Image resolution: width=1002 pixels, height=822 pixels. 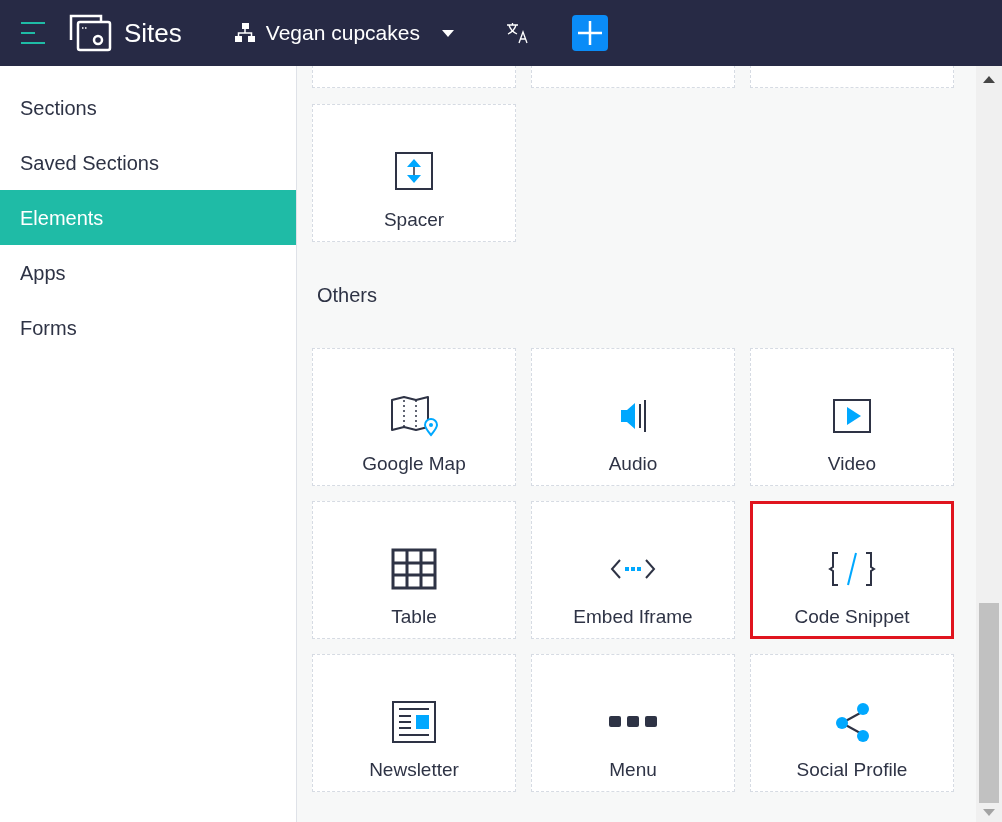 I want to click on element-label: Social Profile, so click(x=852, y=770).